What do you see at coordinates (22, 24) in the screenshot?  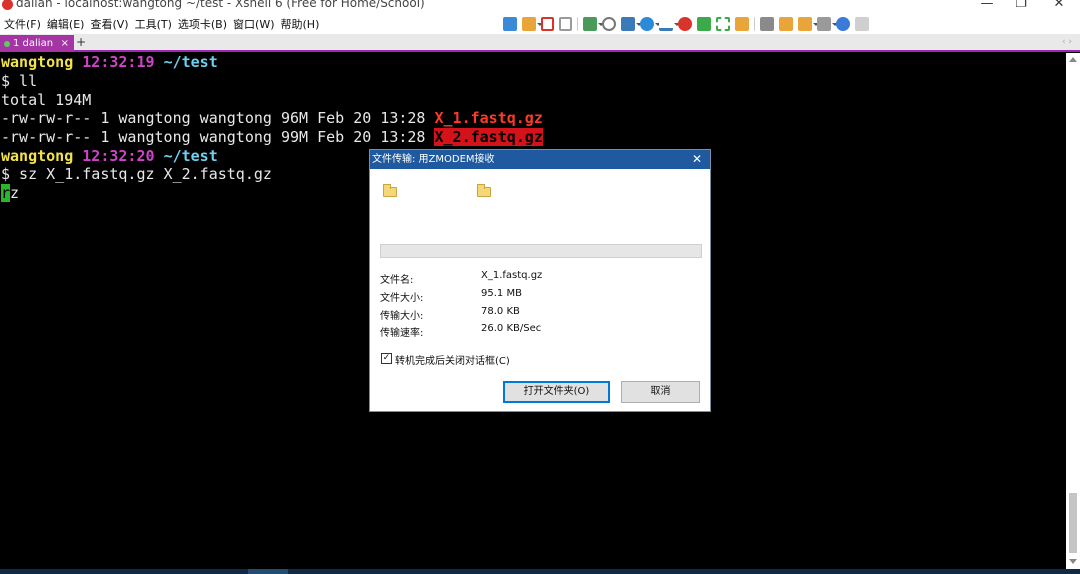 I see `menu-file: 文件(F)` at bounding box center [22, 24].